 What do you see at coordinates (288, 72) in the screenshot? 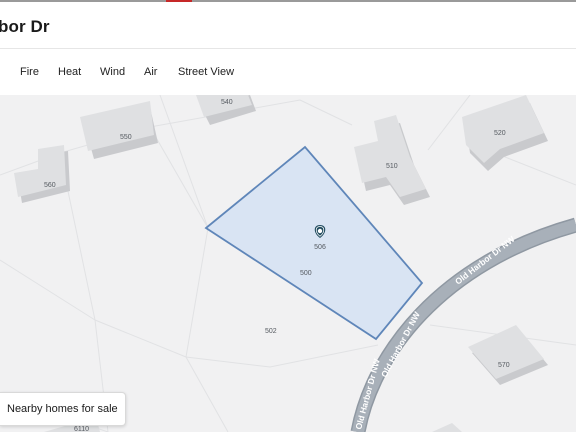
I see `layer-tabs: Fire Heat Wind Air Street View` at bounding box center [288, 72].